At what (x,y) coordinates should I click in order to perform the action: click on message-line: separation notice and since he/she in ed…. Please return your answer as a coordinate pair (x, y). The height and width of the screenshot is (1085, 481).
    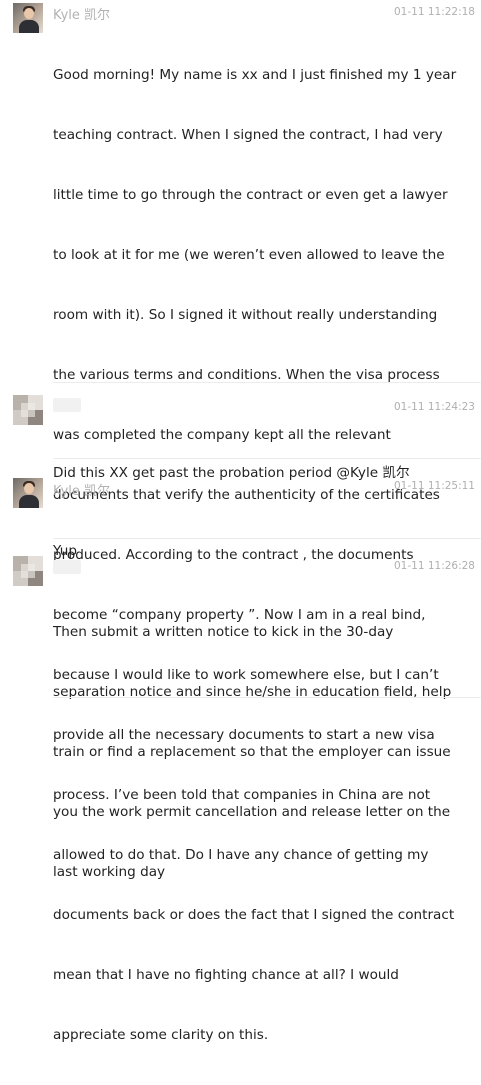
    Looking at the image, I should click on (252, 692).